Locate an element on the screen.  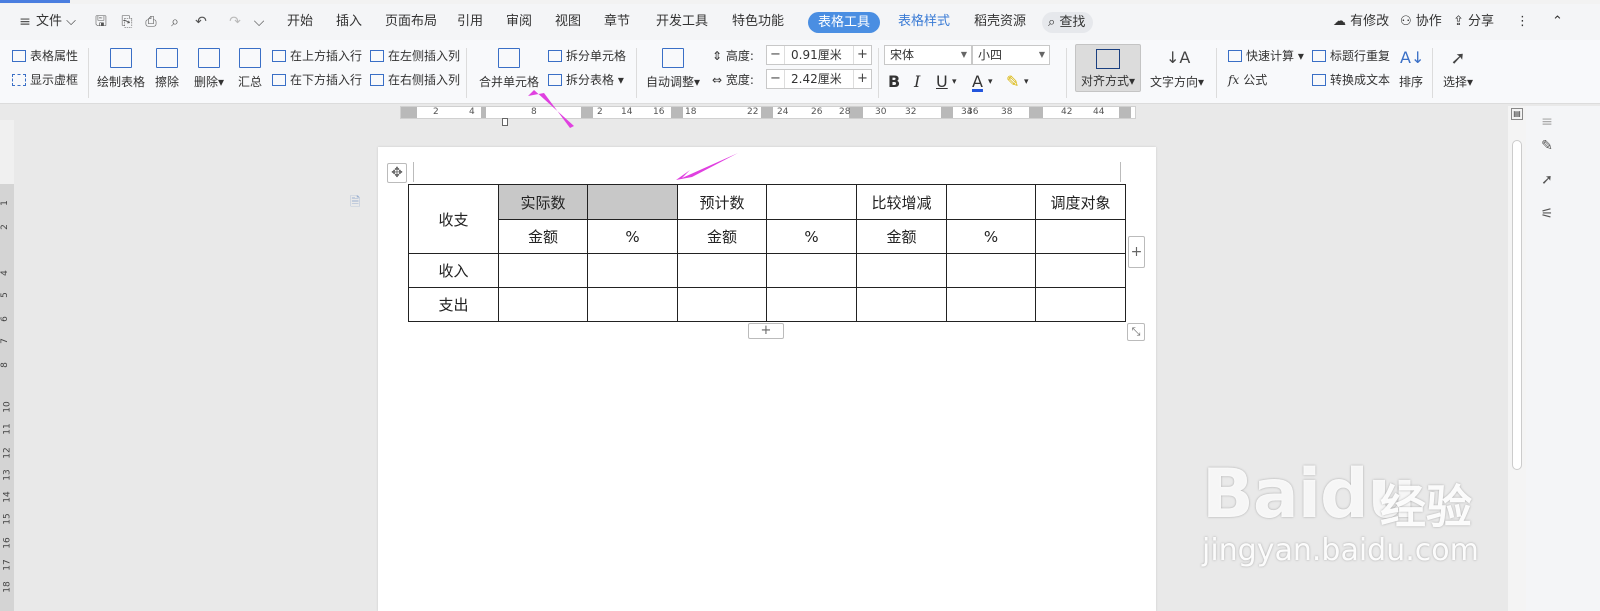
search-button: ⌕ 查找 is located at coordinates (1068, 22).